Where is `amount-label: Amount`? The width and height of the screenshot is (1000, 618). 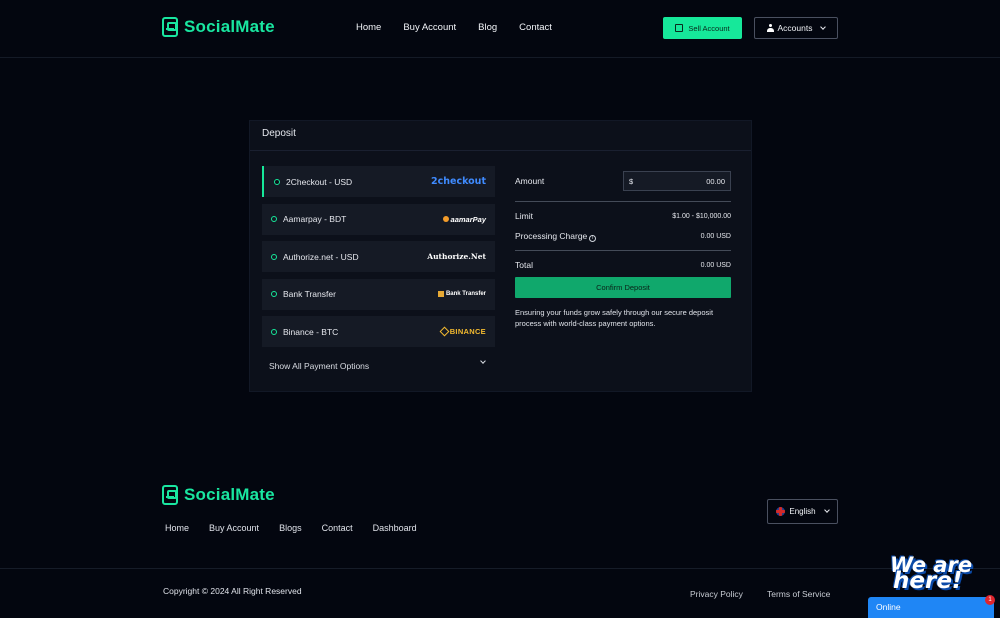
amount-label: Amount is located at coordinates (530, 181).